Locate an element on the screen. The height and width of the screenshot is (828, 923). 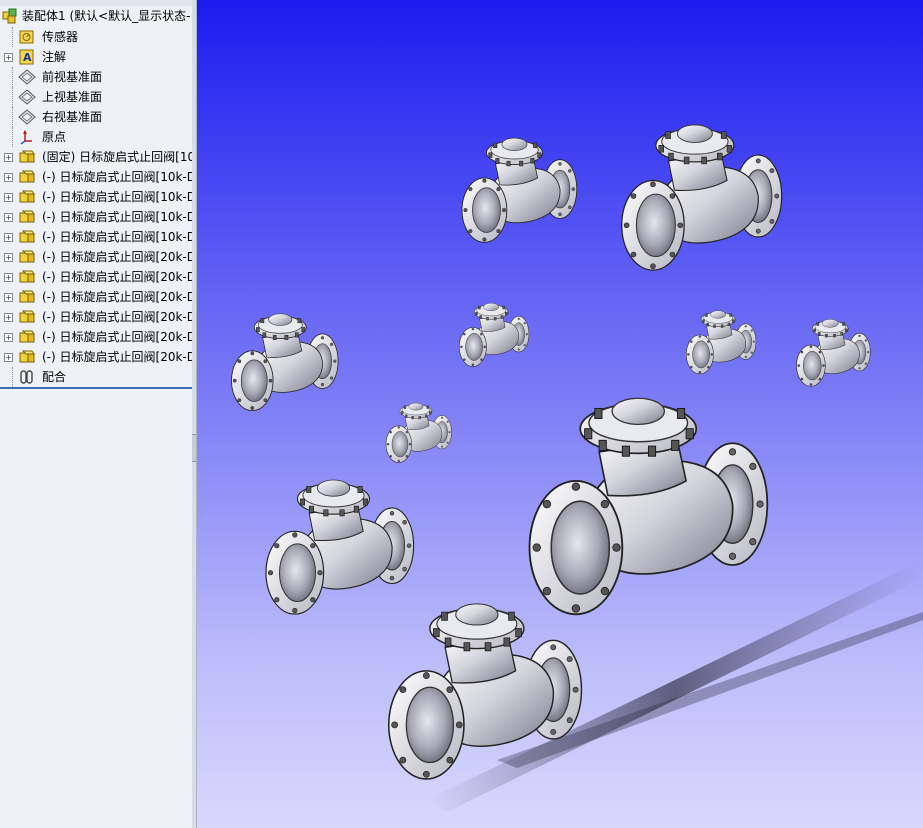
tree-item-label: 前视基准面 is located at coordinates (72, 77).